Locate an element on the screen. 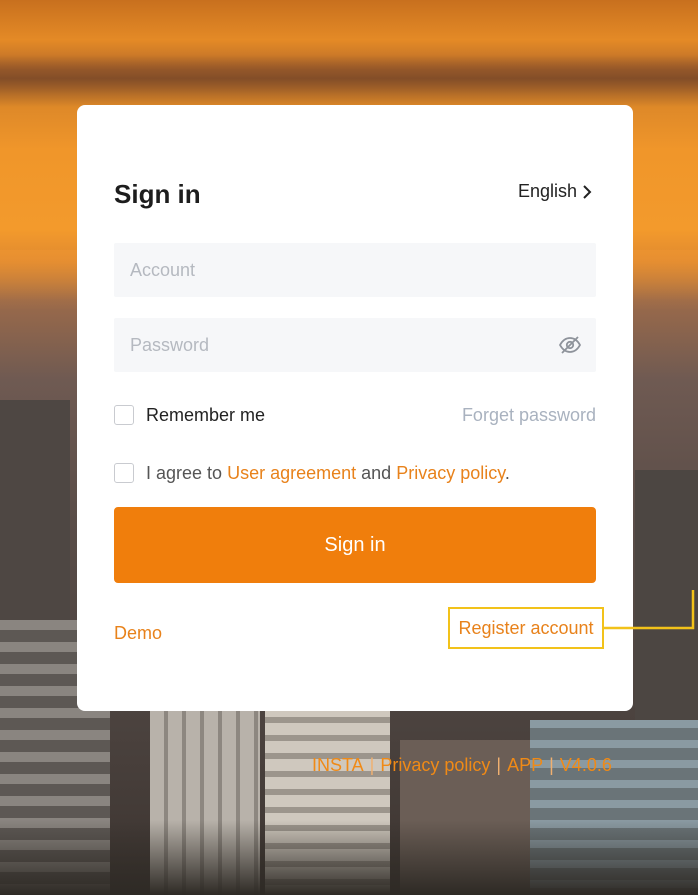 The height and width of the screenshot is (895, 698). agree-checkbox is located at coordinates (124, 473).